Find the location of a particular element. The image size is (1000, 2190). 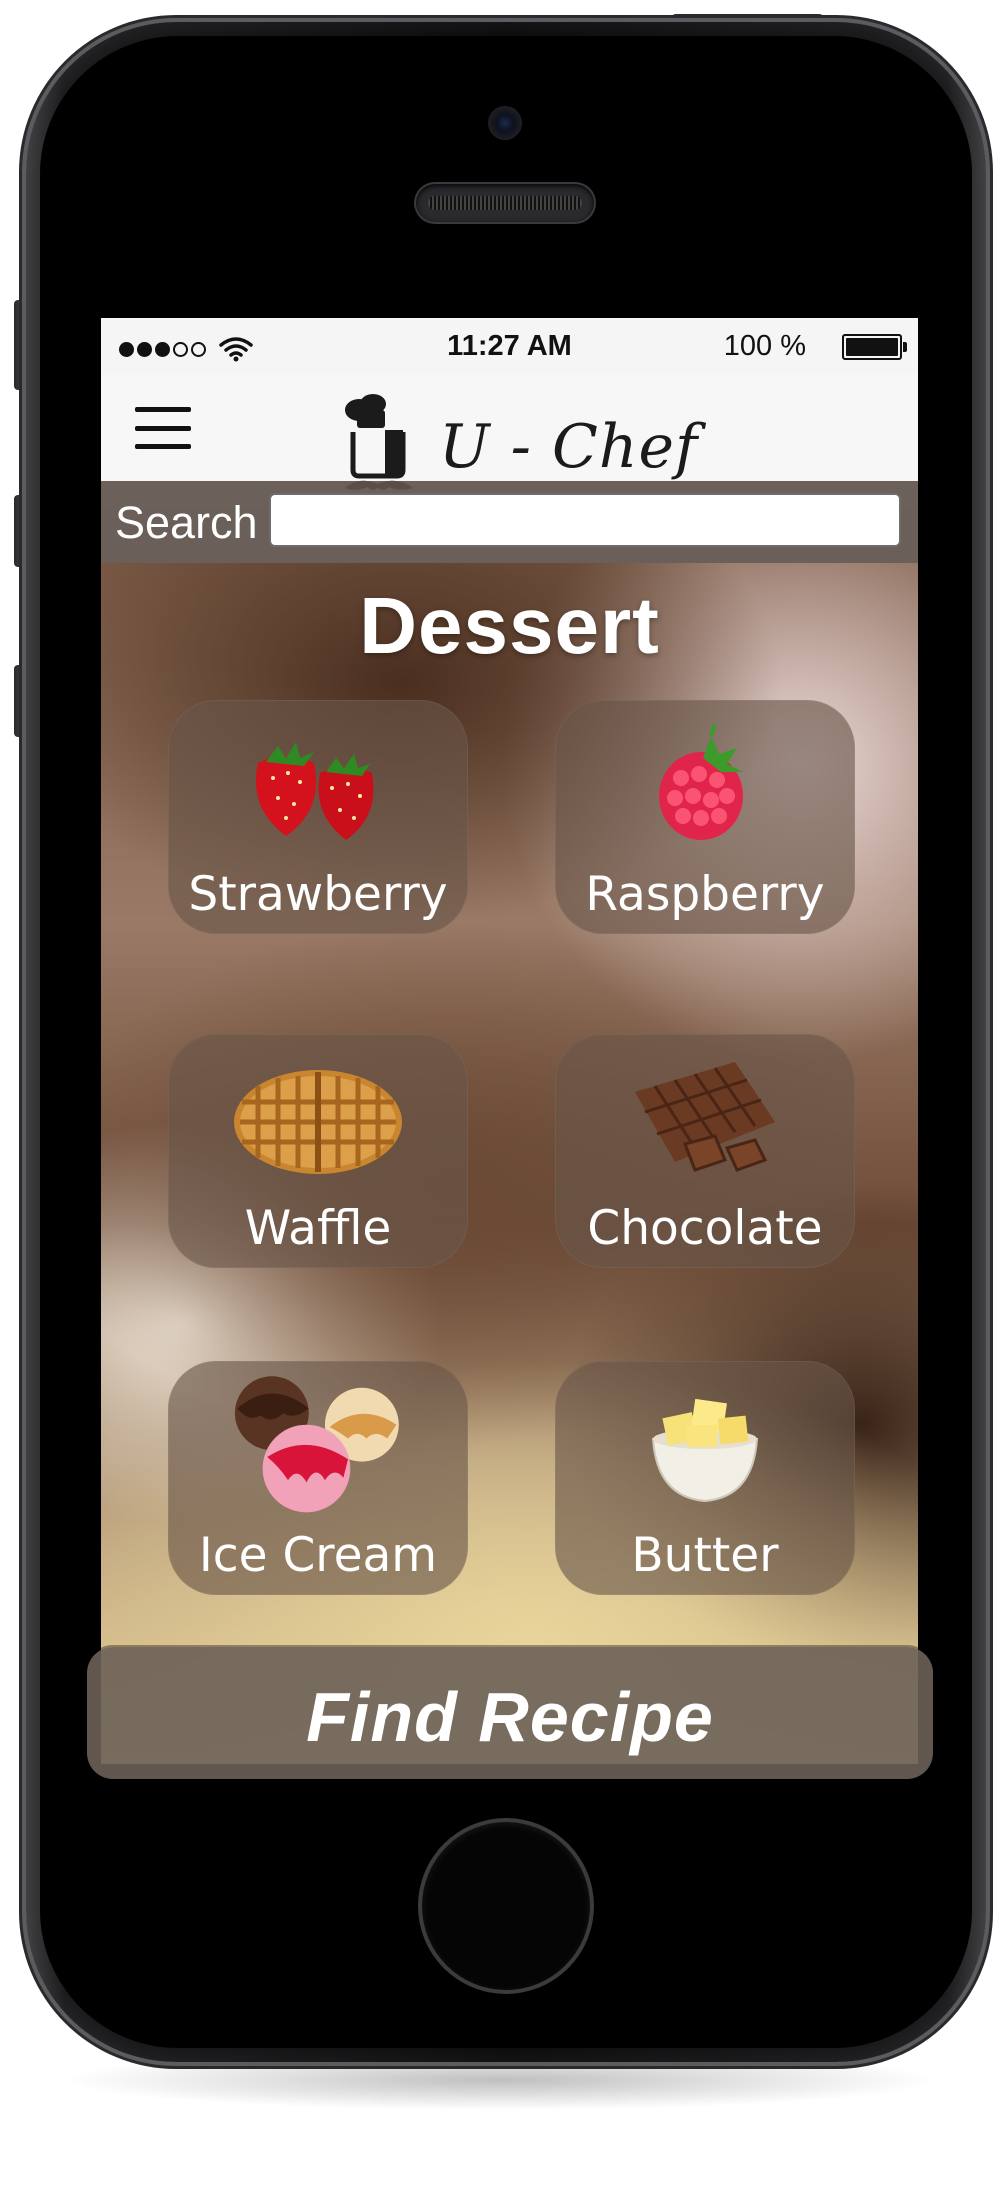

strawberry-icon is located at coordinates (314, 791).